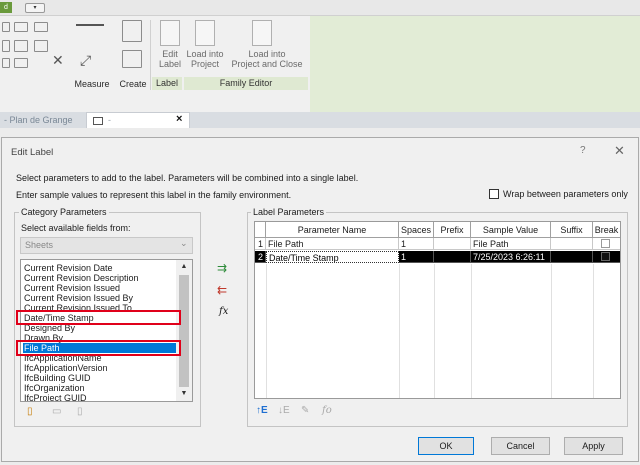 This screenshot has height=465, width=640. Describe the element at coordinates (76, 228) in the screenshot. I see `select-fields-label: Select available fields from:` at that location.